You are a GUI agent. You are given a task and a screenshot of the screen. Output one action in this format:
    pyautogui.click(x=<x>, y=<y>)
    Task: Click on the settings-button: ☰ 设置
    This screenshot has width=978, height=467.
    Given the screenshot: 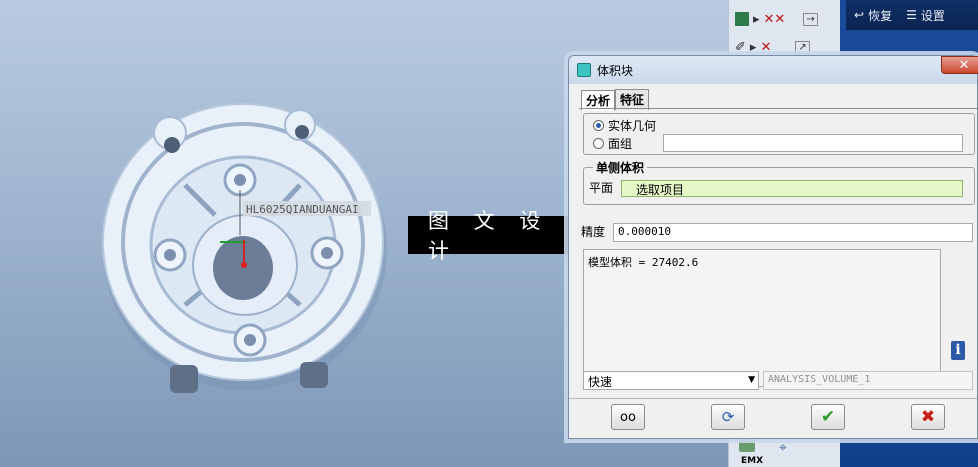 What is the action you would take?
    pyautogui.click(x=925, y=15)
    